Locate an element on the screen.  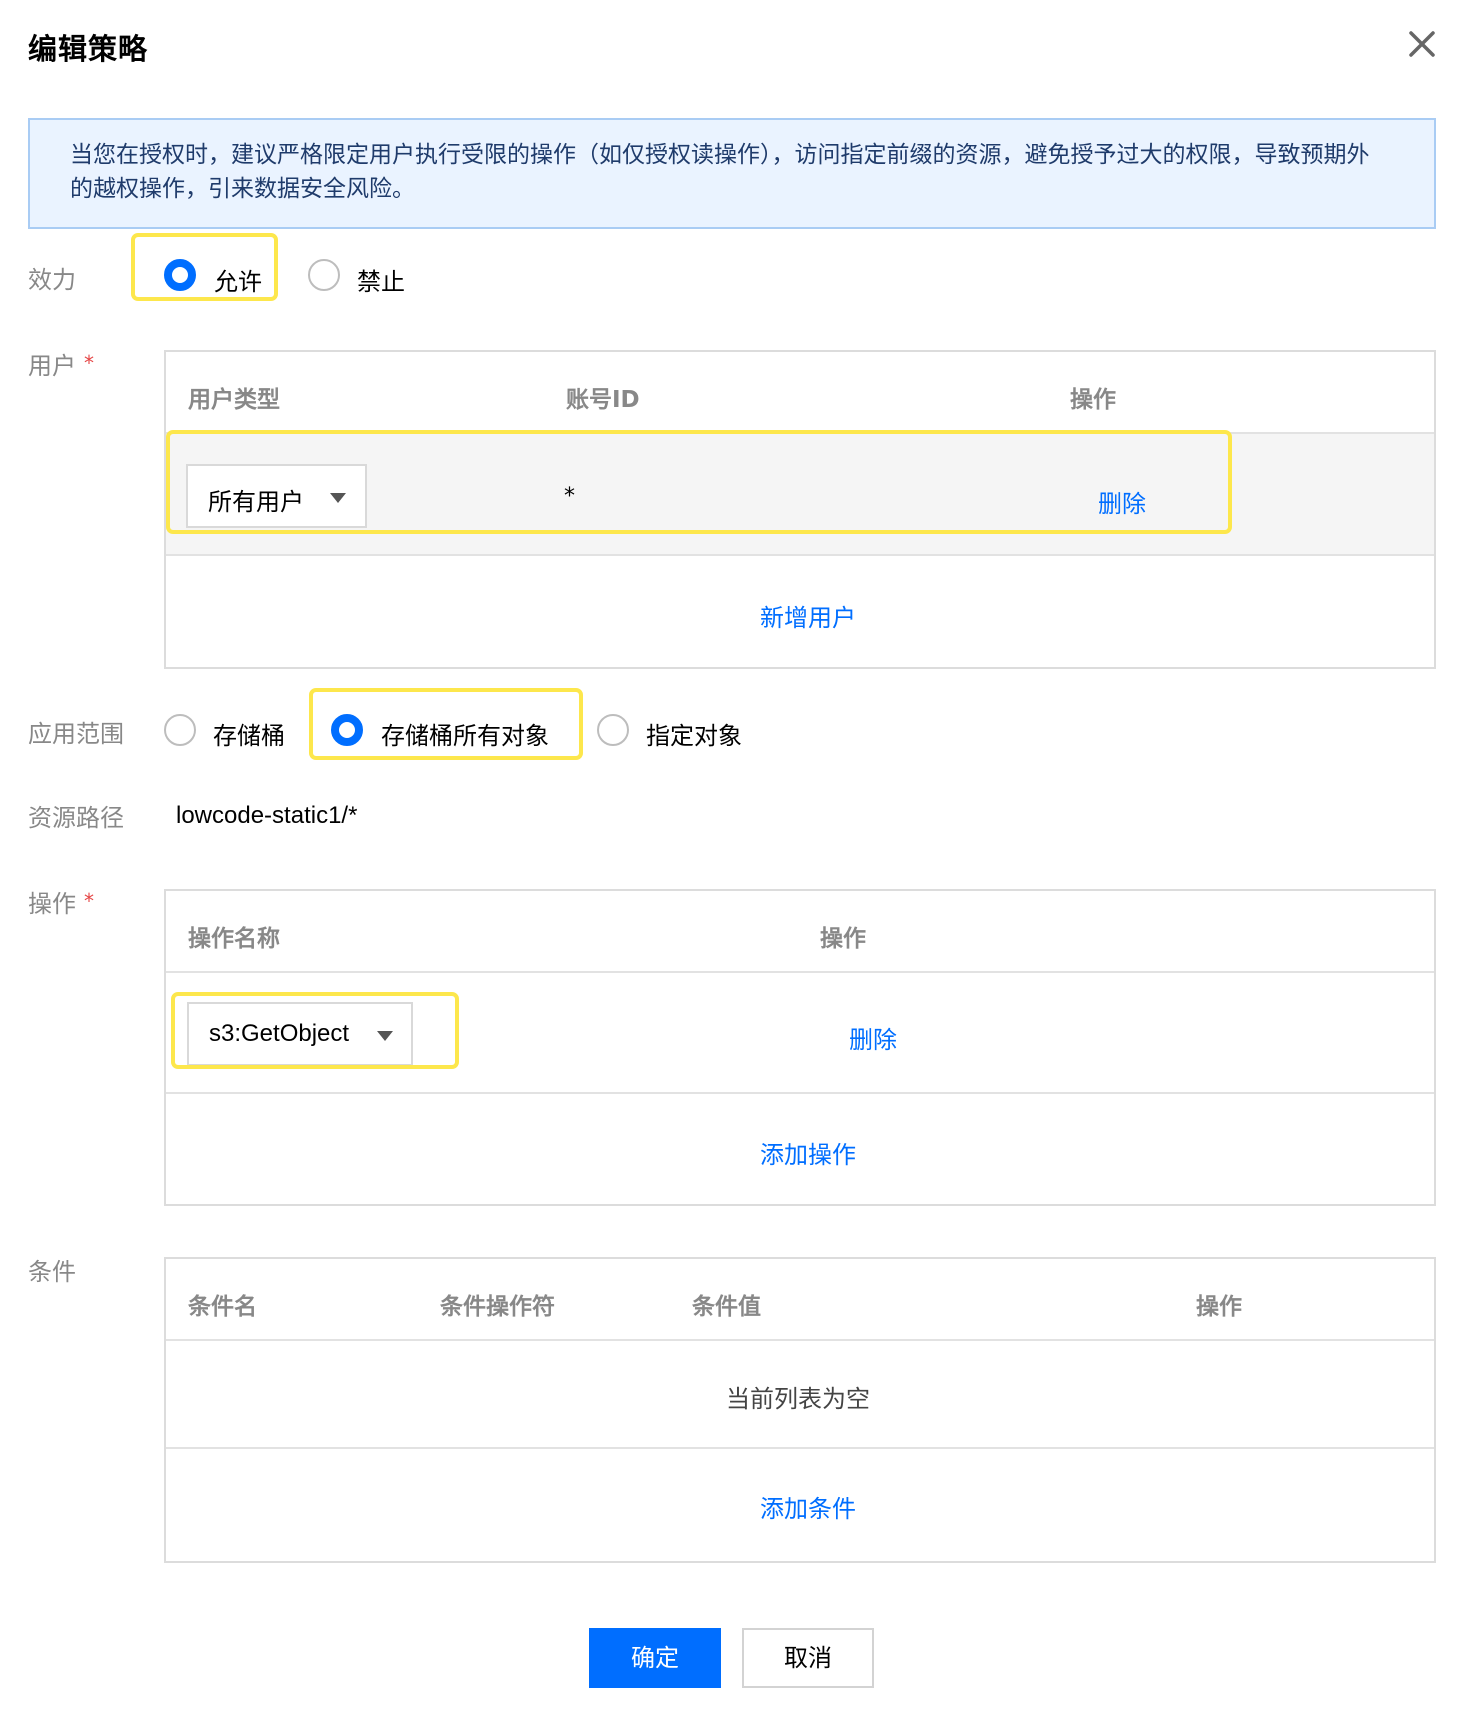
resource-path-value: lowcode-static1/* is located at coordinates (267, 815).